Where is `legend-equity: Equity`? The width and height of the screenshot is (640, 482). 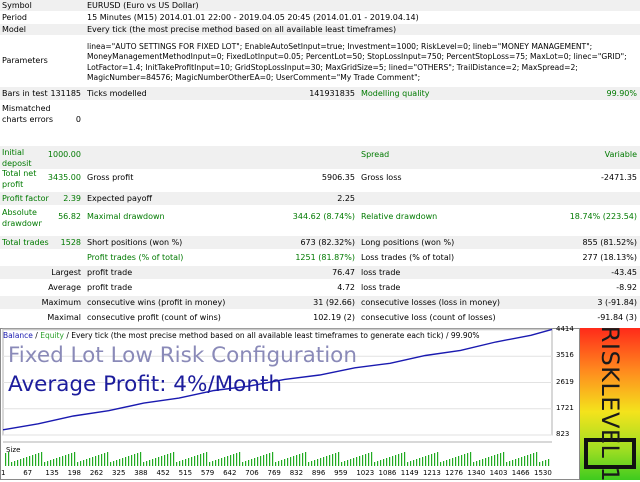
legend-equity: Equity is located at coordinates (52, 335).